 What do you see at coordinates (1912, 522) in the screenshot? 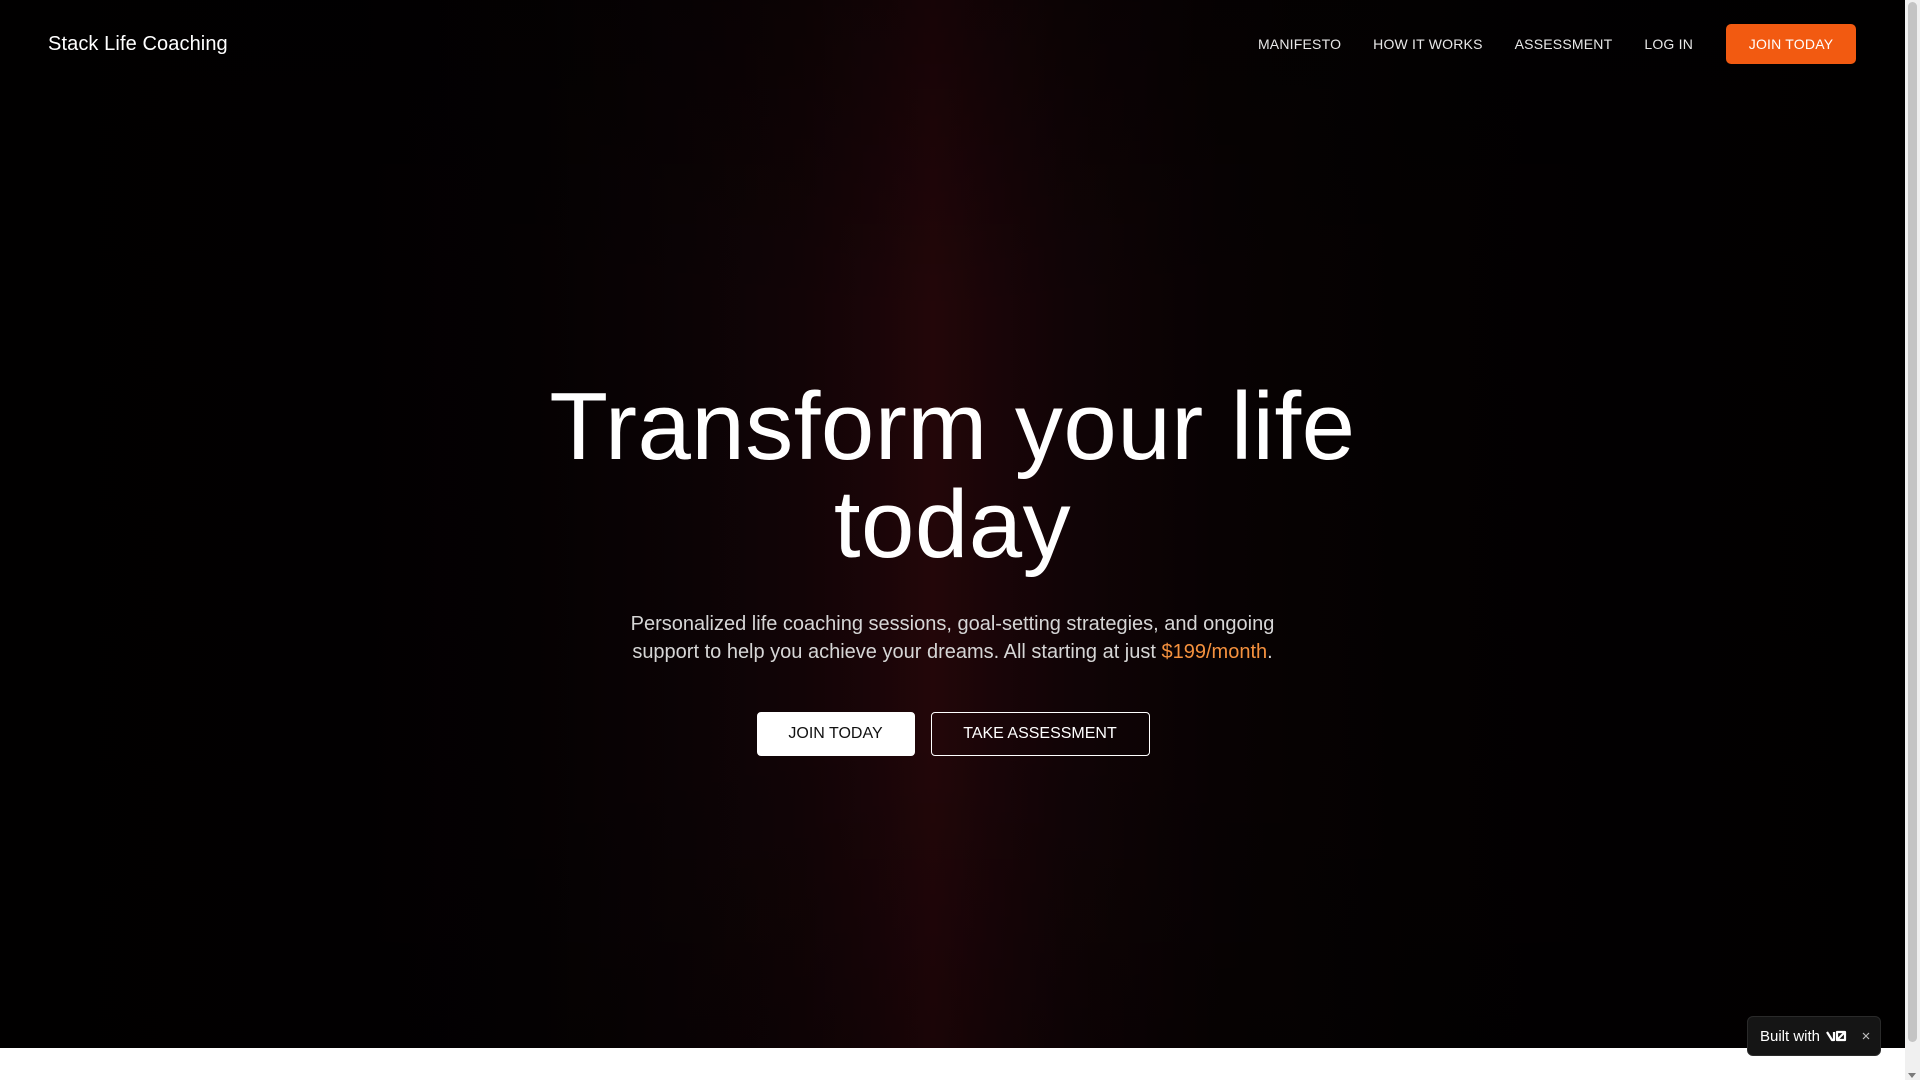
I see `scrollbar-thumb` at bounding box center [1912, 522].